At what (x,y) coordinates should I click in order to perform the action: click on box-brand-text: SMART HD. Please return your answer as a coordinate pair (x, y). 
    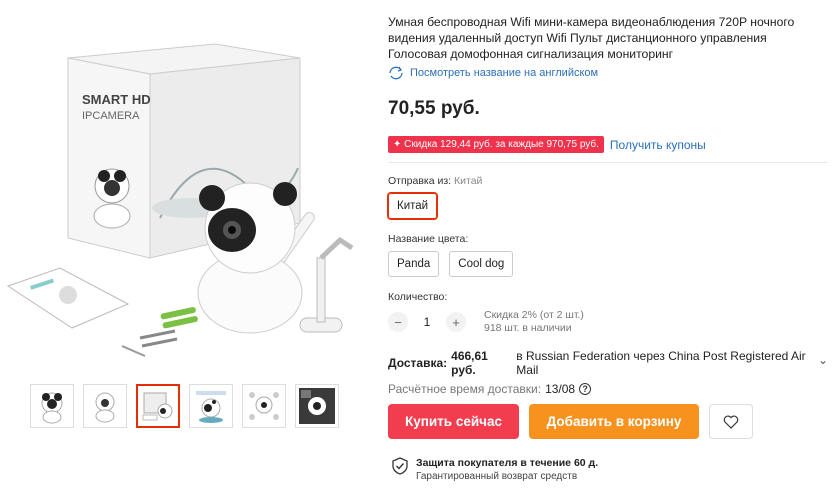
    Looking at the image, I should click on (116, 99).